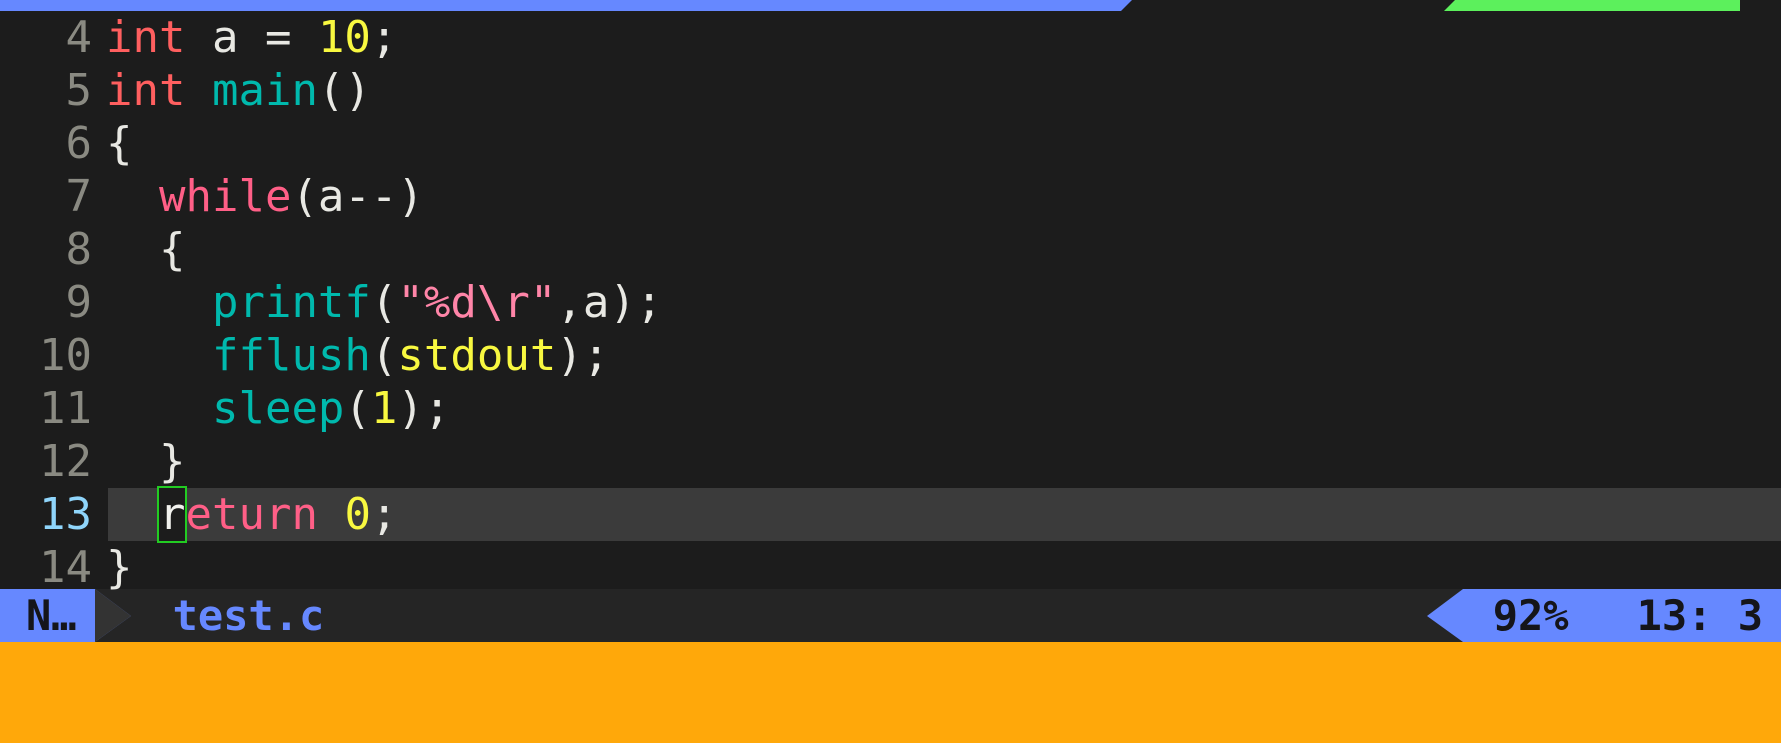 The image size is (1781, 743). Describe the element at coordinates (65, 514) in the screenshot. I see `line-number: 13` at that location.